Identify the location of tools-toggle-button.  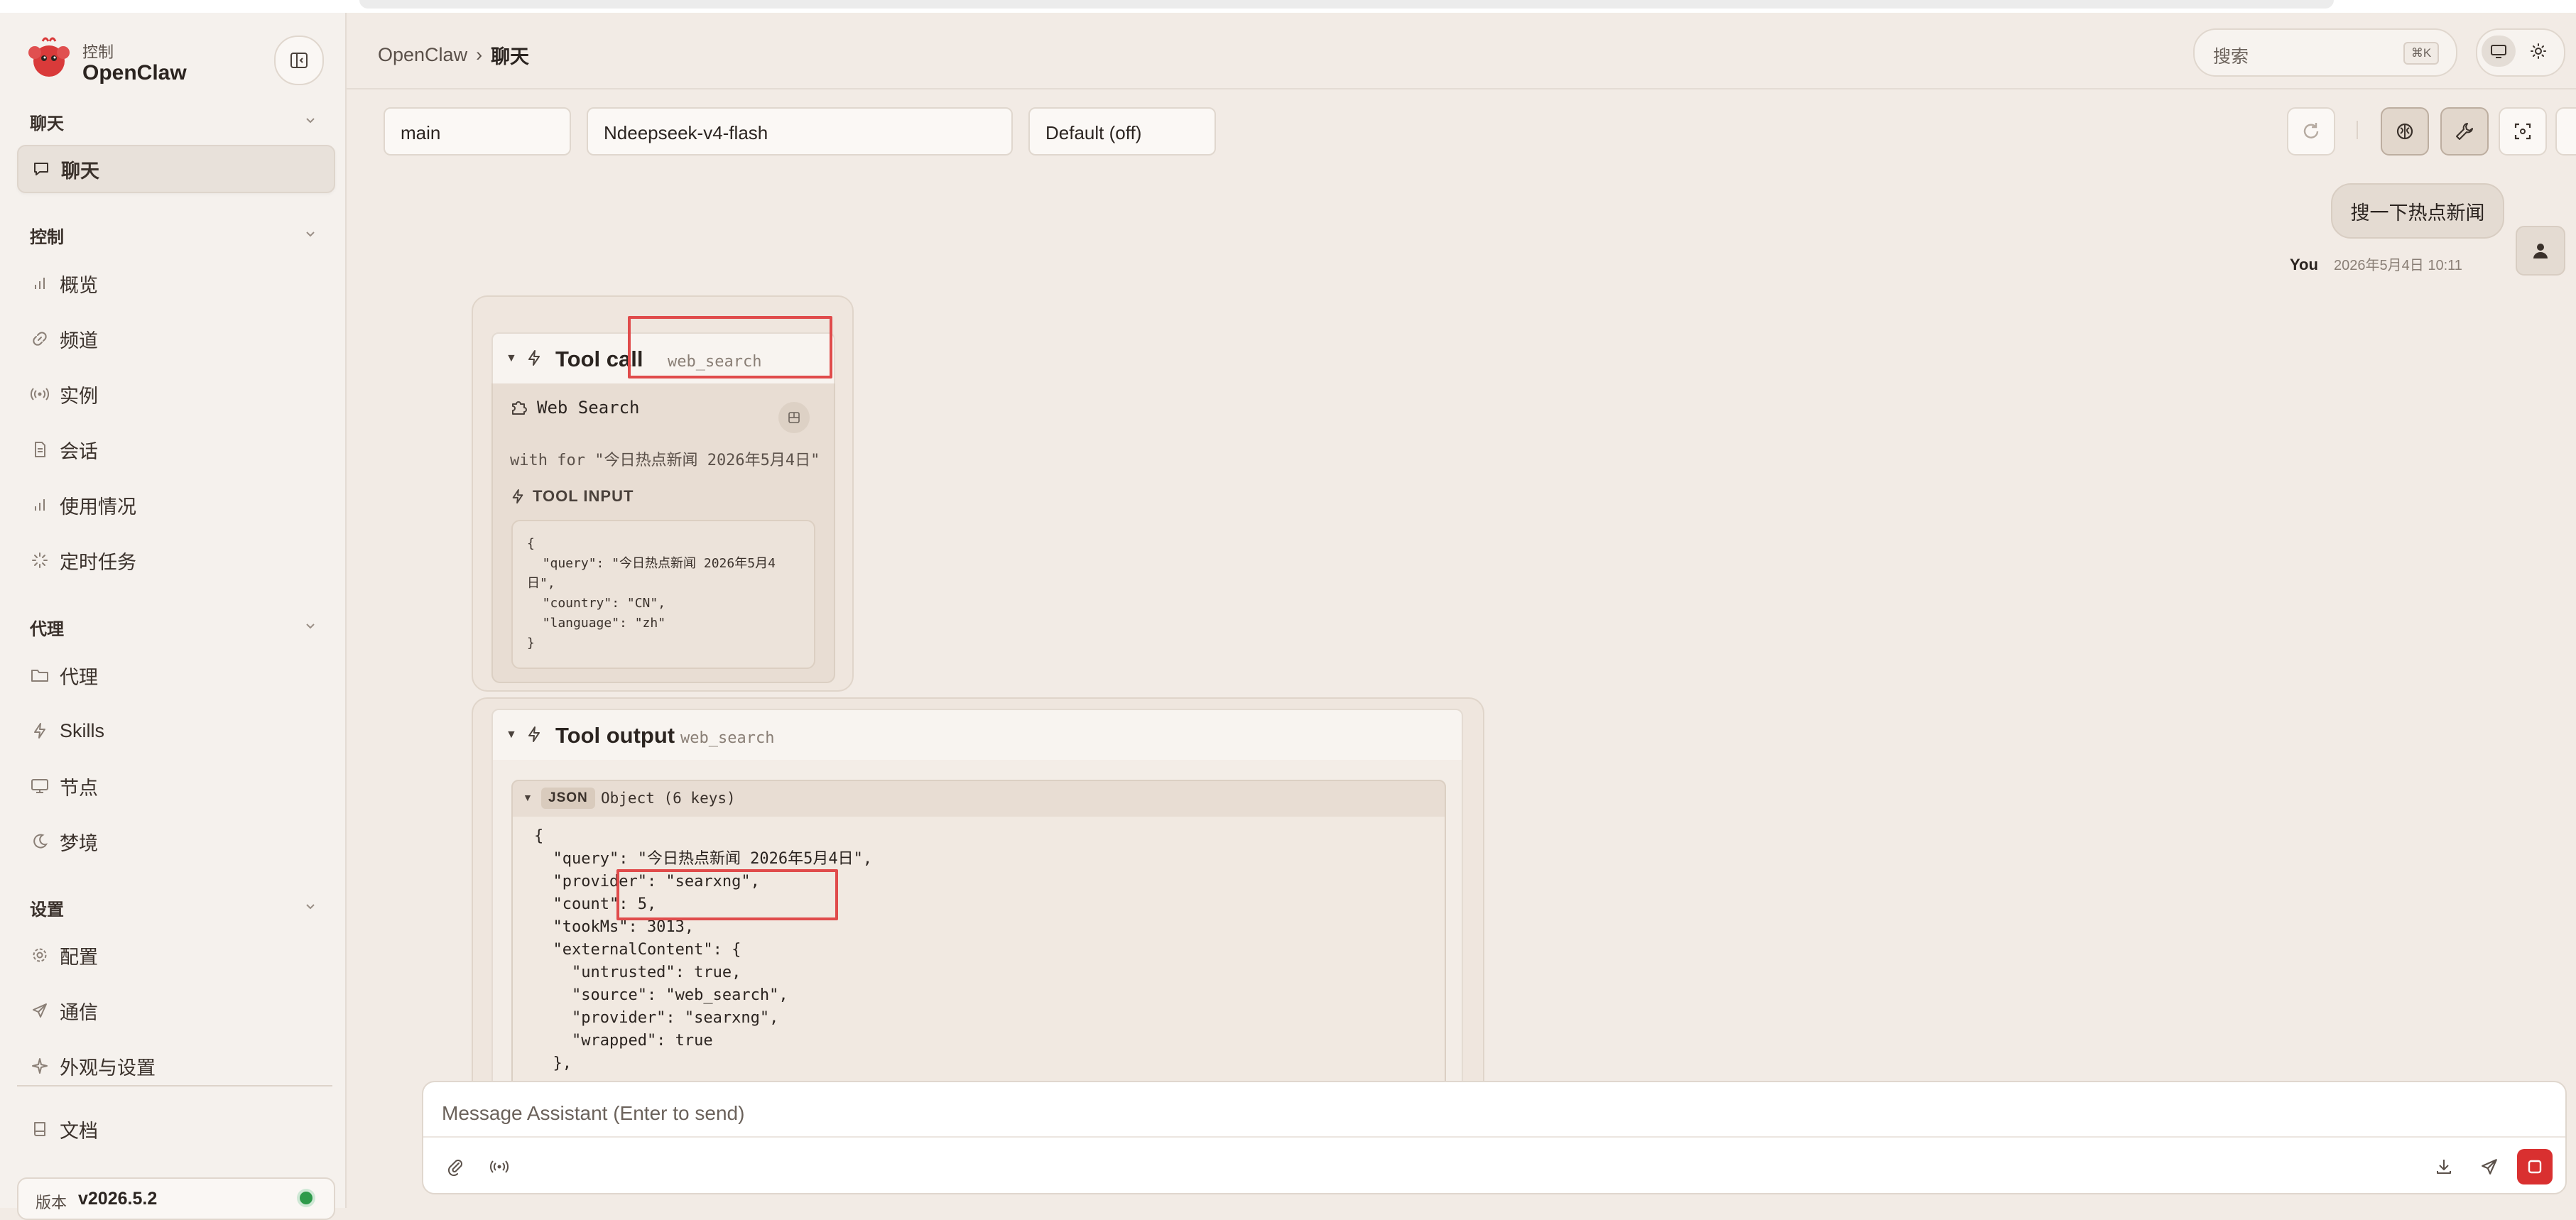
(2464, 132).